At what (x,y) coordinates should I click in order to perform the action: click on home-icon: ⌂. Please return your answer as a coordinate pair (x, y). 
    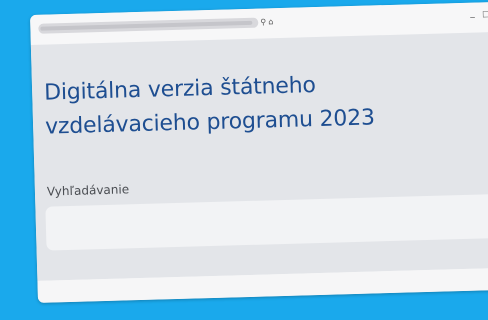
    Looking at the image, I should click on (270, 22).